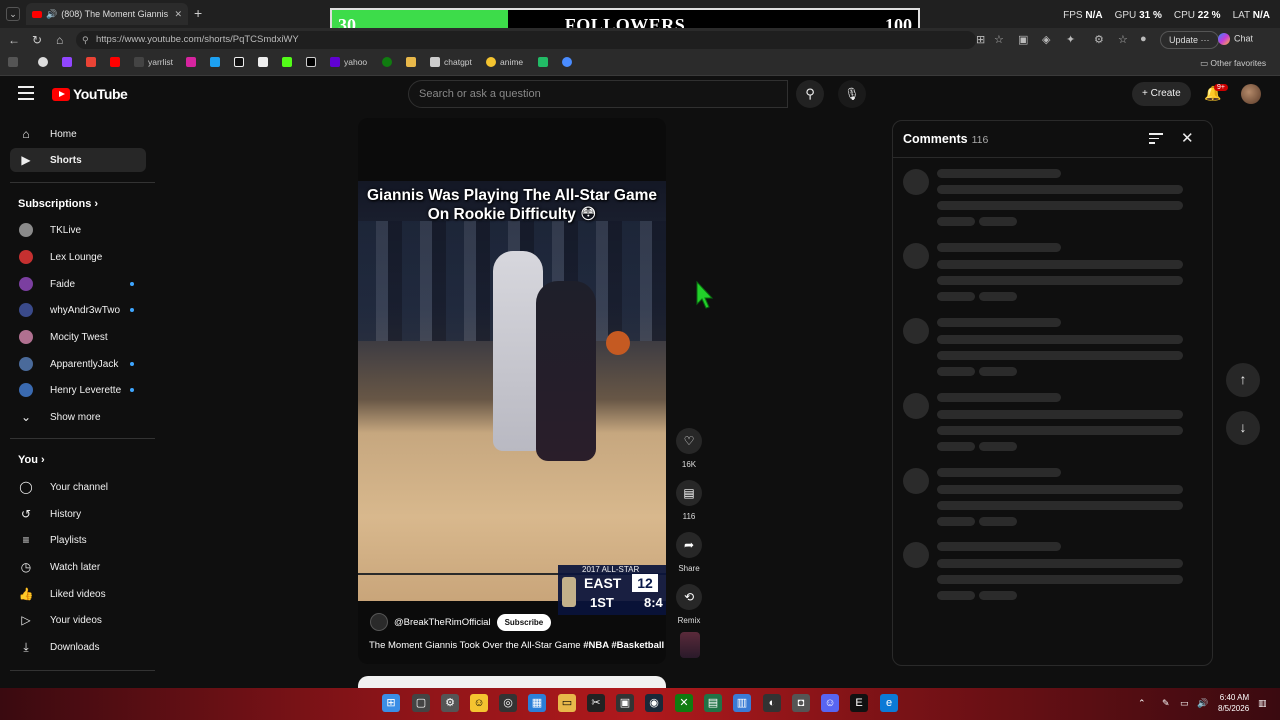 The width and height of the screenshot is (1280, 720). What do you see at coordinates (684, 703) in the screenshot?
I see `xbox-icon: ✕` at bounding box center [684, 703].